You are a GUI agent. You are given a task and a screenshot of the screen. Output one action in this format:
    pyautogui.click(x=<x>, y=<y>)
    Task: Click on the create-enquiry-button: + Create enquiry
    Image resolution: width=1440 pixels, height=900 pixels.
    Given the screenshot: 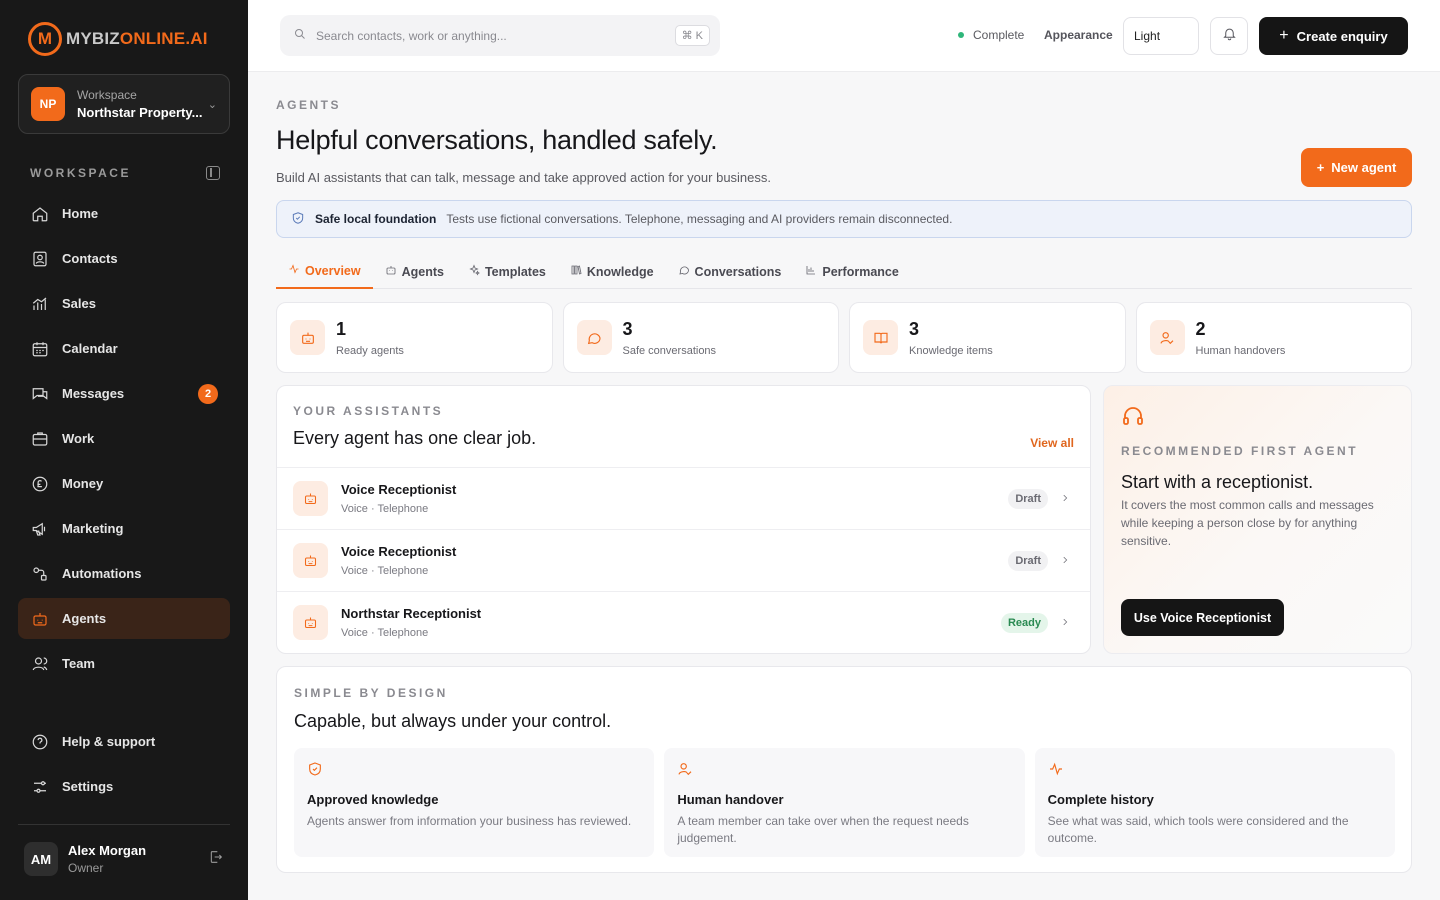 What is the action you would take?
    pyautogui.click(x=1333, y=36)
    